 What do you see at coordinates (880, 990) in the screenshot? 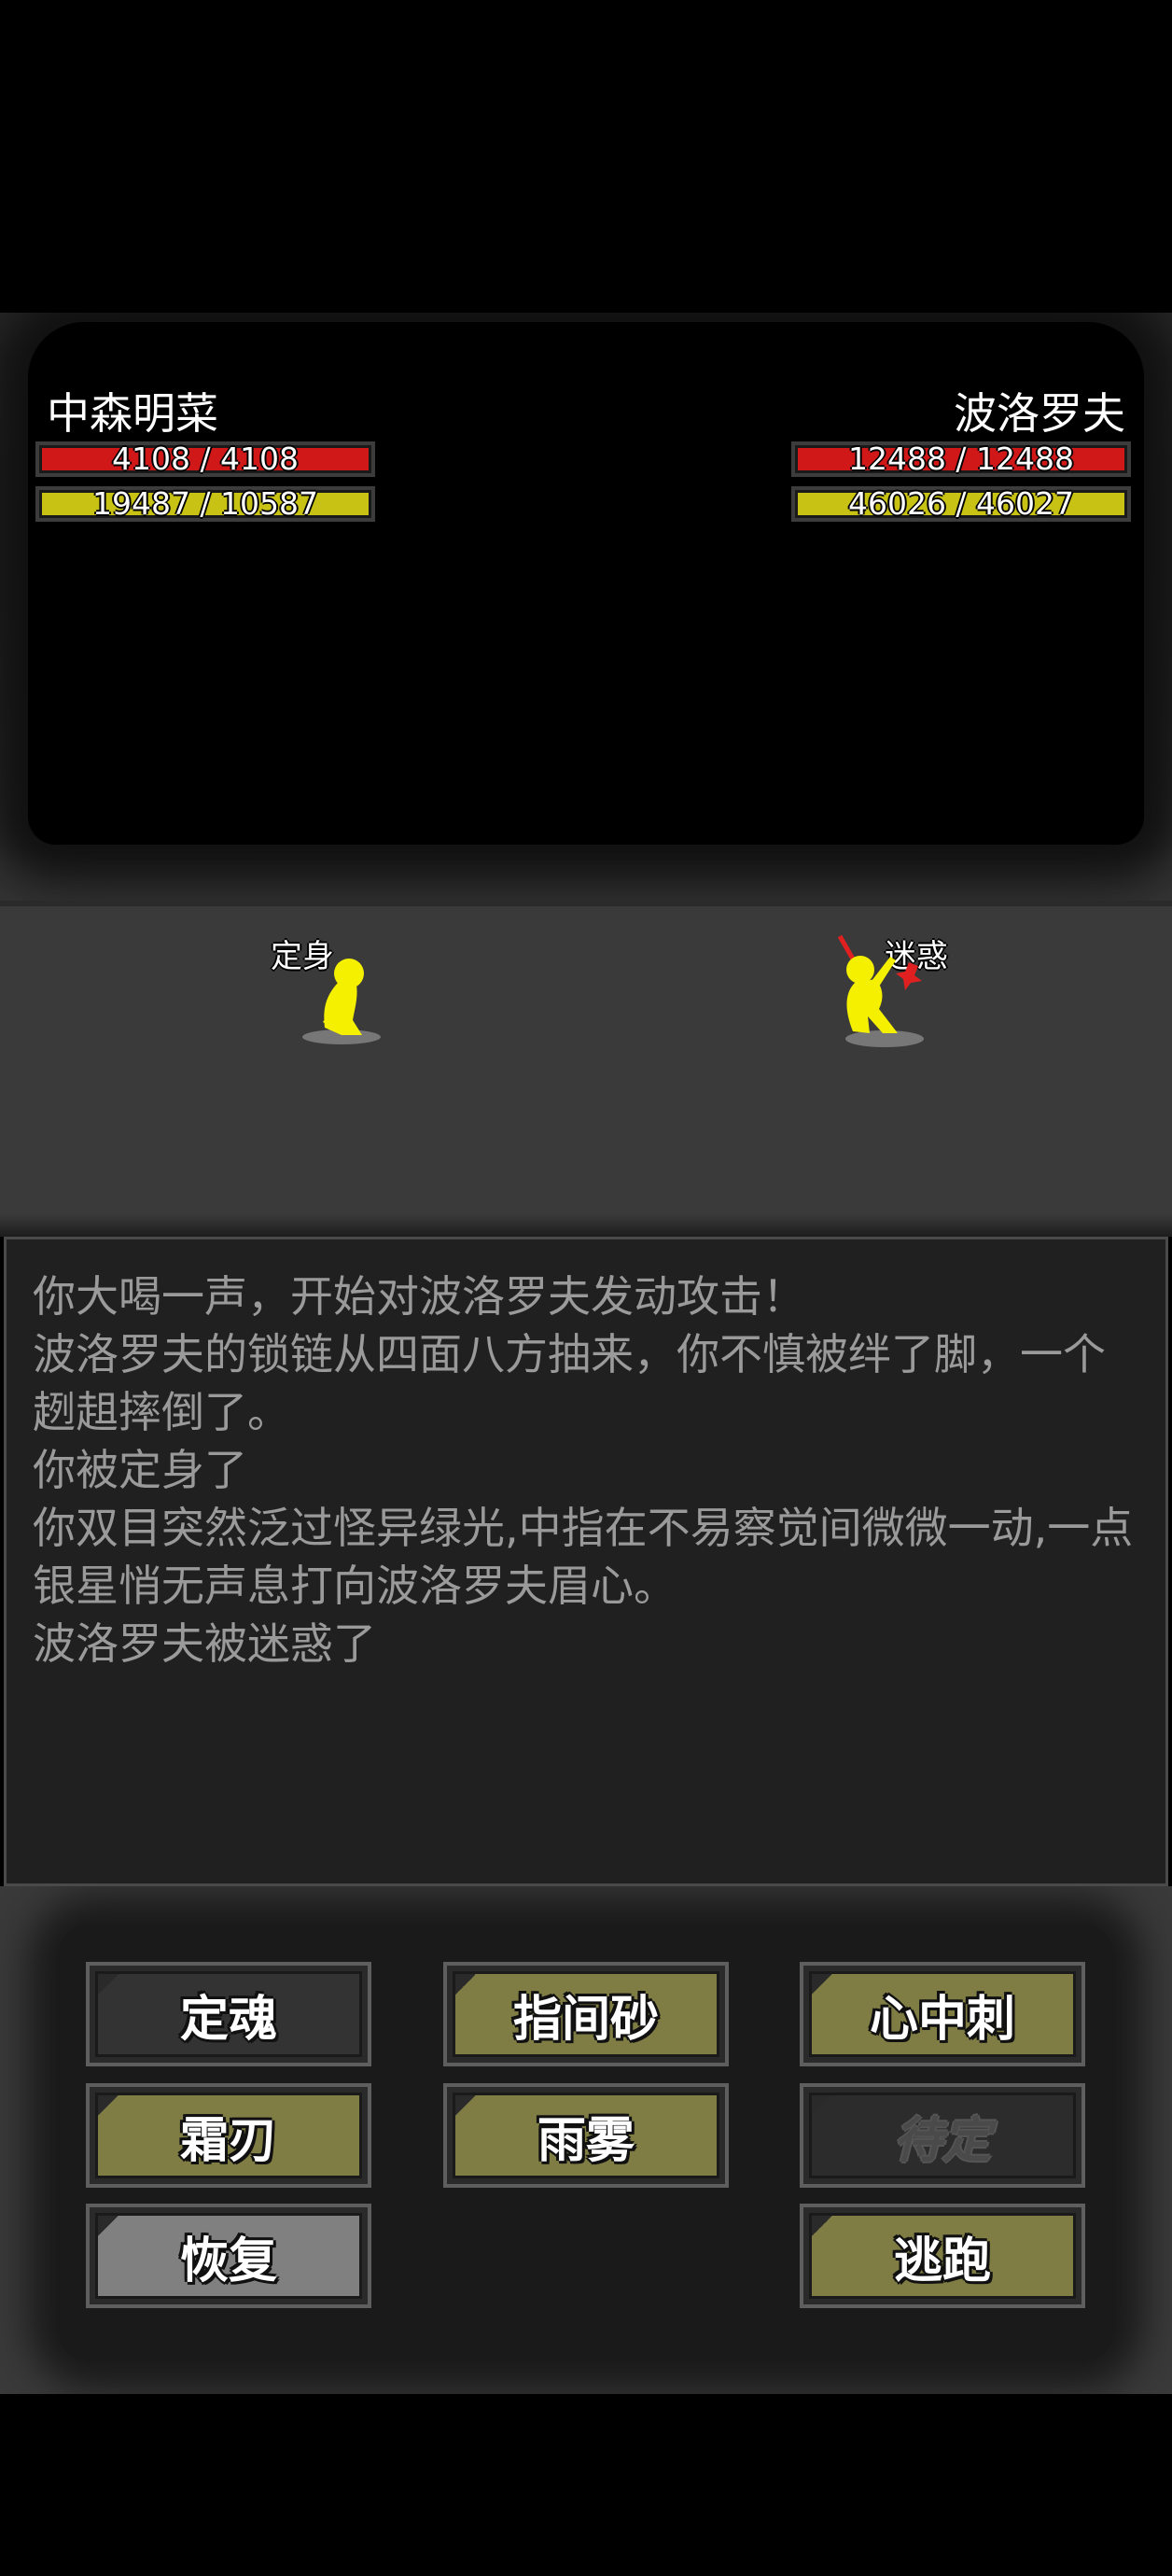
I see `enemy-fighter-icon` at bounding box center [880, 990].